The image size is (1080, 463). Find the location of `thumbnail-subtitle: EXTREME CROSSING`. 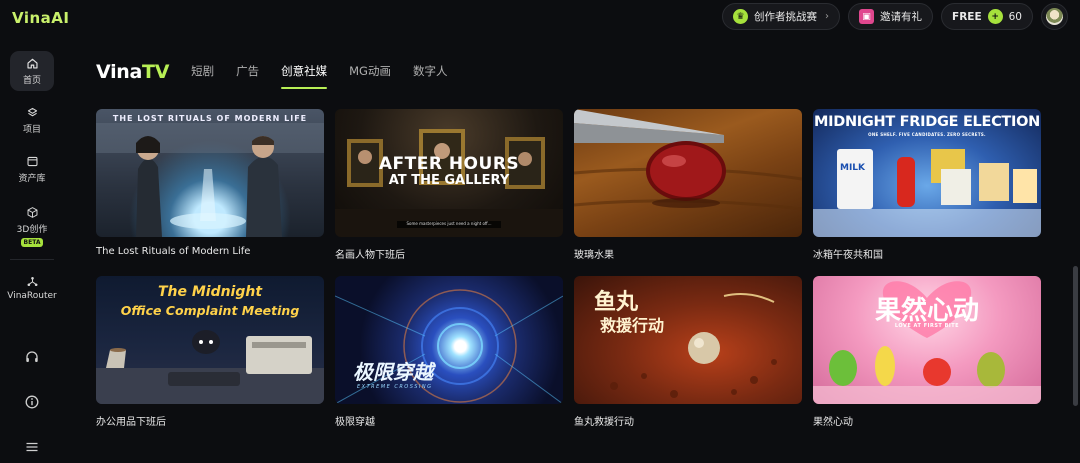

thumbnail-subtitle: EXTREME CROSSING is located at coordinates (395, 387).